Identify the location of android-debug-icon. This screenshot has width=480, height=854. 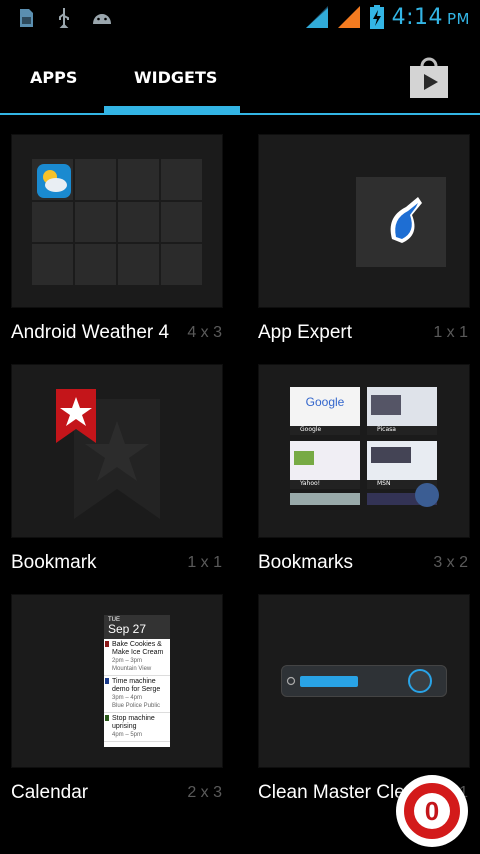
(102, 19).